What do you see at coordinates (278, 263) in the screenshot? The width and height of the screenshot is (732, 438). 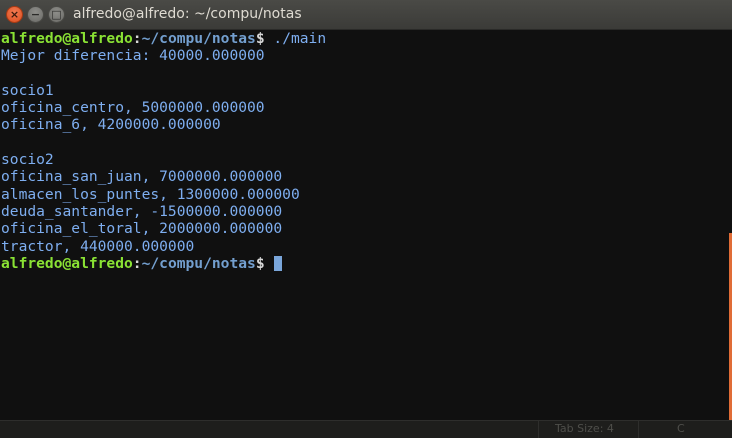 I see `text-cursor` at bounding box center [278, 263].